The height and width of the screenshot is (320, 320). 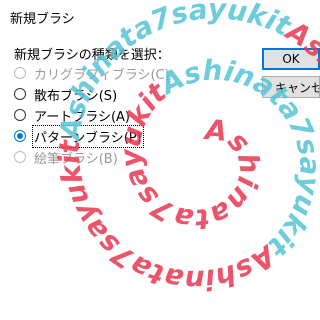 I want to click on title-bar: 新規ブラシ, so click(x=160, y=16).